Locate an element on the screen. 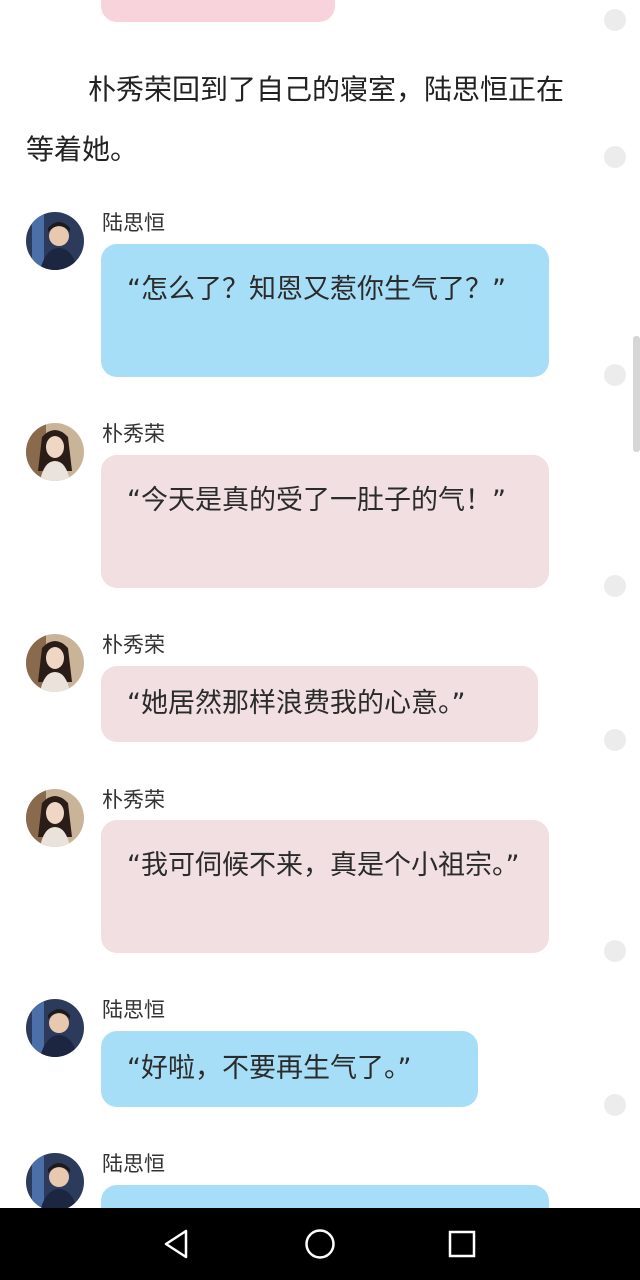  message-bubble is located at coordinates (325, 1196).